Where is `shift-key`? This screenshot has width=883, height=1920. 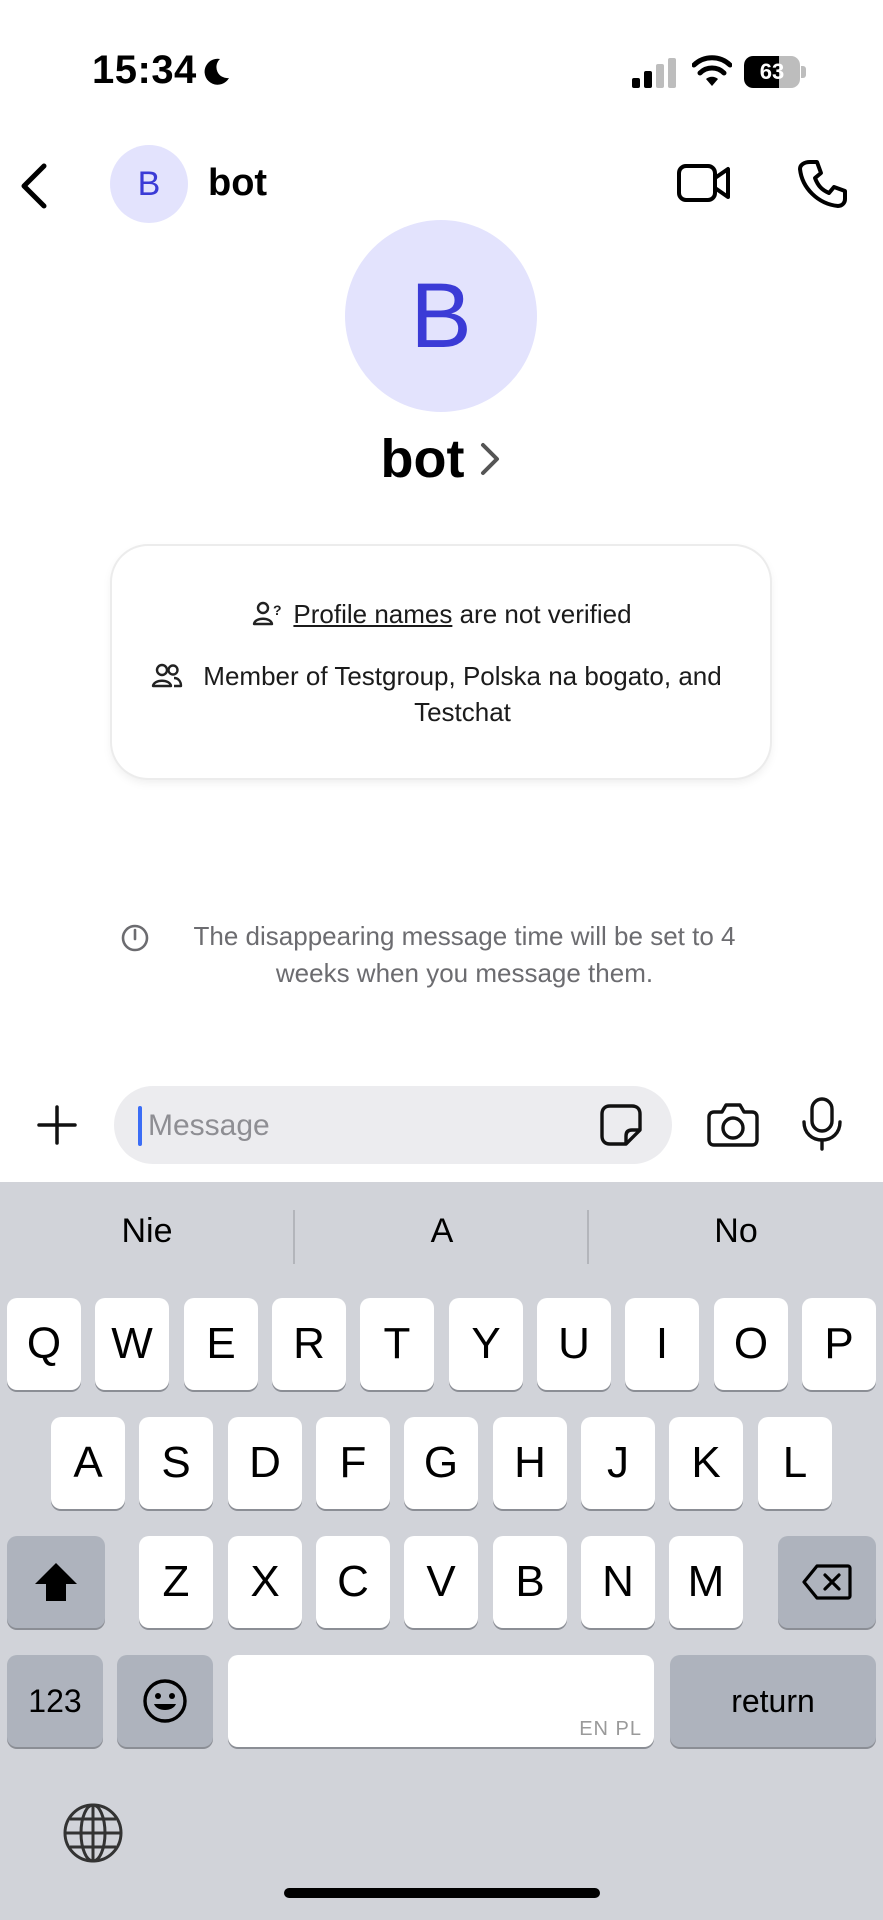 shift-key is located at coordinates (56, 1582).